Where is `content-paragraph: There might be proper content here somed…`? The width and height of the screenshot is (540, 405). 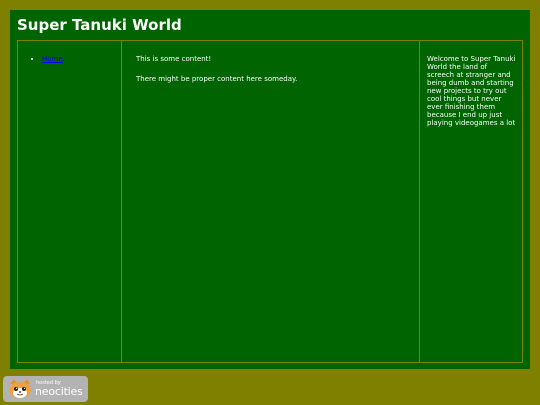 content-paragraph: There might be proper content here somed… is located at coordinates (217, 79).